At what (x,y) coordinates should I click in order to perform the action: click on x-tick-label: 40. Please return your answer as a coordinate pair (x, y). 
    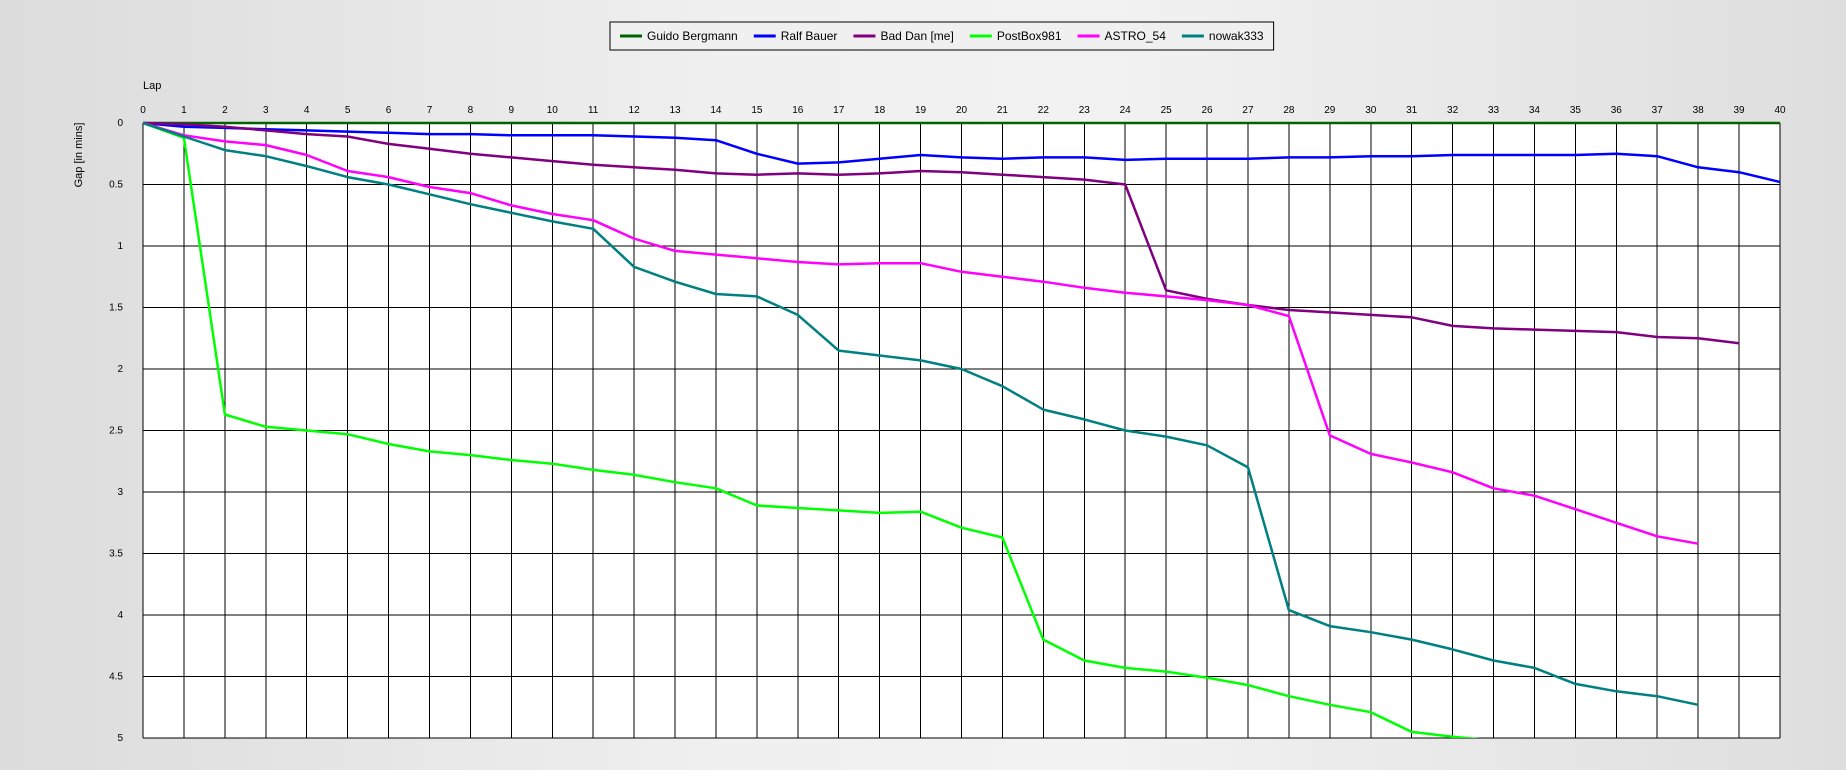
    Looking at the image, I should click on (1780, 110).